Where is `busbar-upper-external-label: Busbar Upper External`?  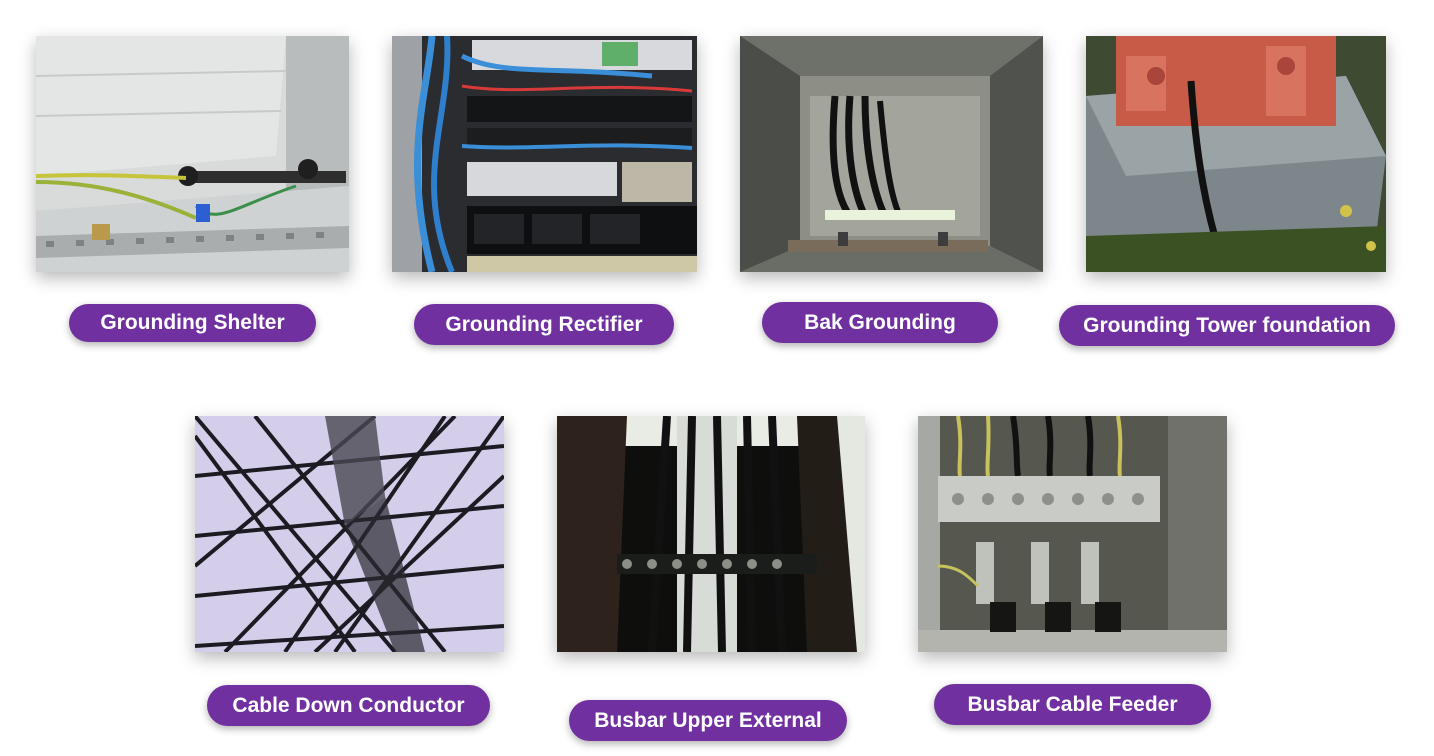 busbar-upper-external-label: Busbar Upper External is located at coordinates (708, 720).